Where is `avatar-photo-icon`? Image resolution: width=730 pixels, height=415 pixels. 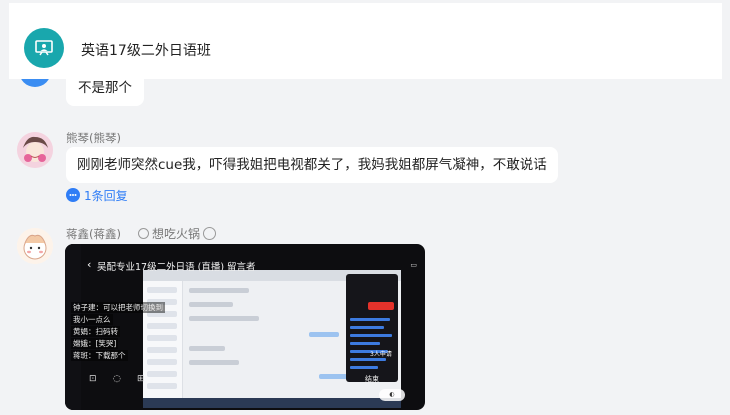 avatar-photo-icon is located at coordinates (35, 150).